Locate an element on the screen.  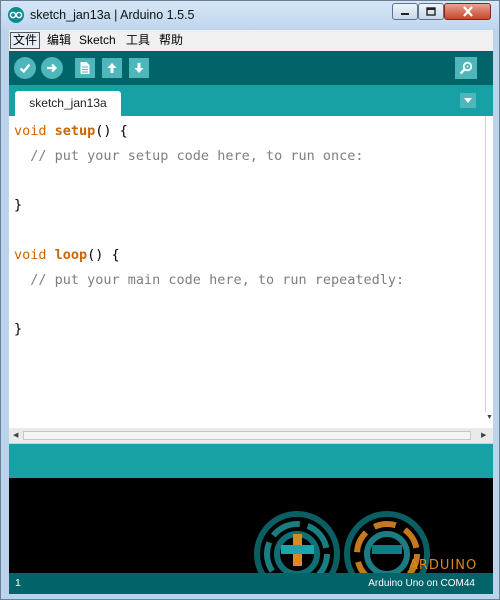
arrow-up-icon is located at coordinates (112, 68).